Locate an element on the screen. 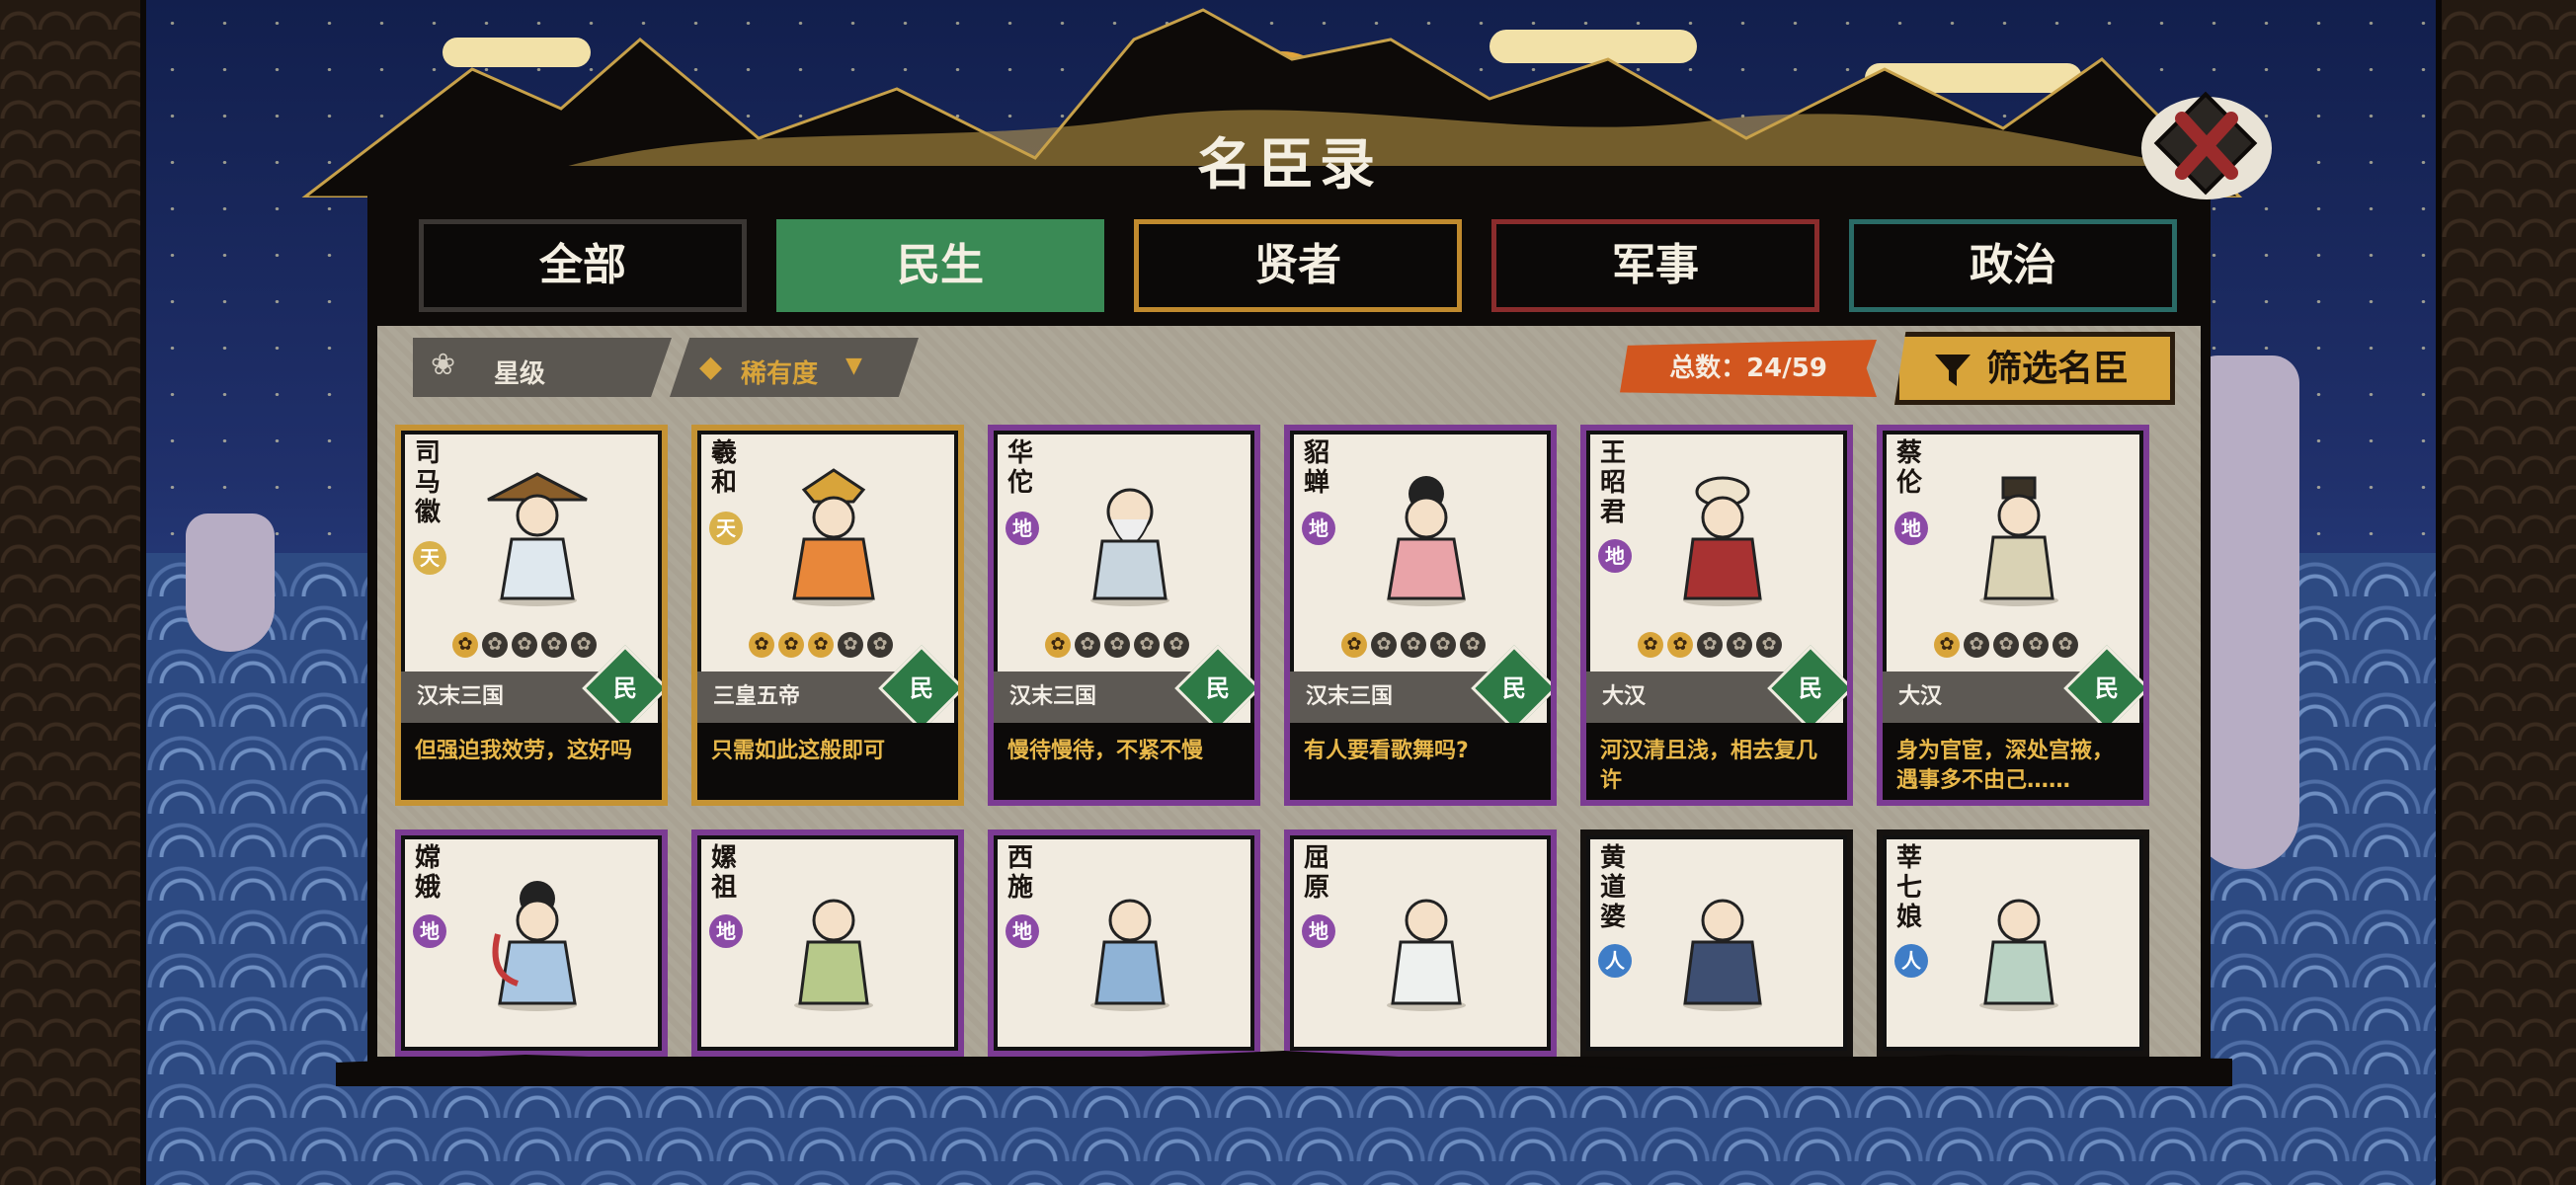 Image resolution: width=2576 pixels, height=1185 pixels. diamond-icon: ◆ is located at coordinates (711, 367).